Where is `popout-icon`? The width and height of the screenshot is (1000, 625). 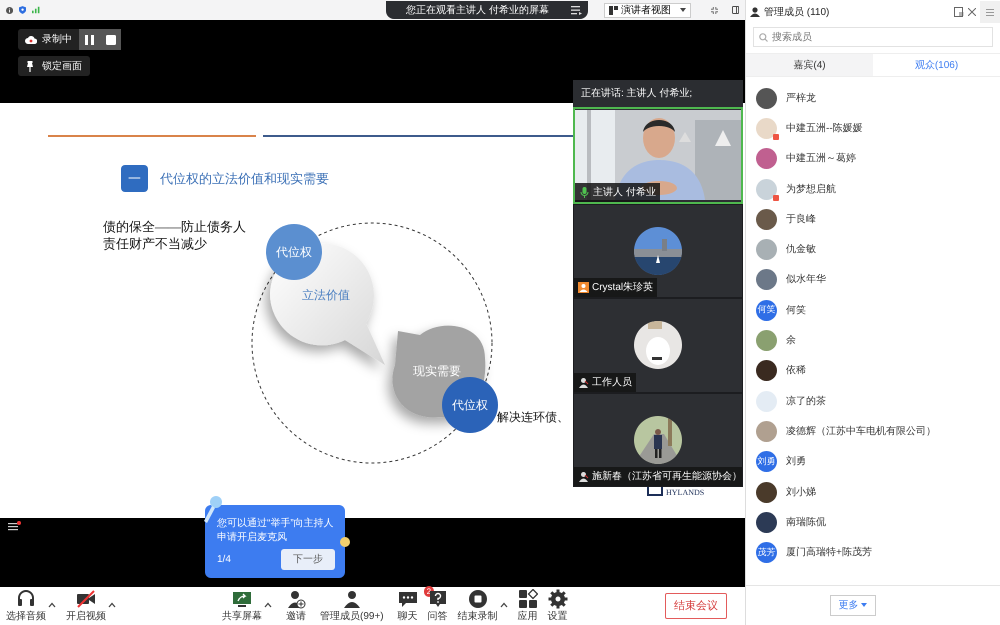
popout-icon is located at coordinates (959, 12).